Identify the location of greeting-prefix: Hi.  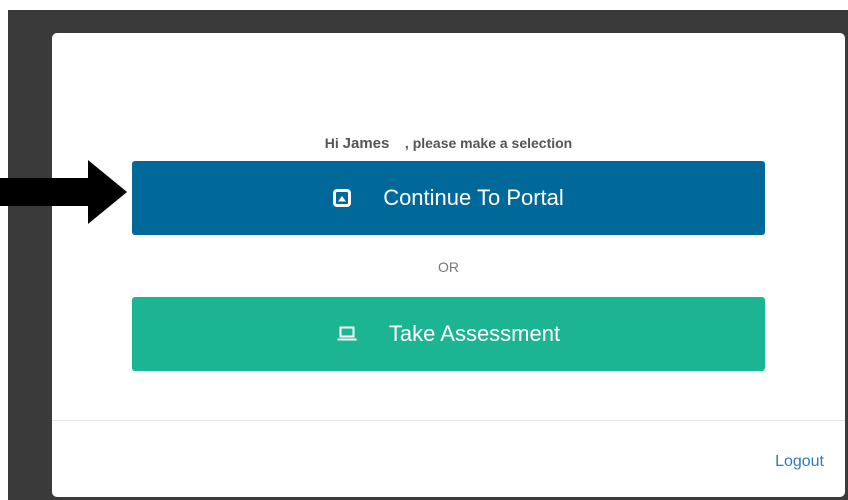
(333, 143).